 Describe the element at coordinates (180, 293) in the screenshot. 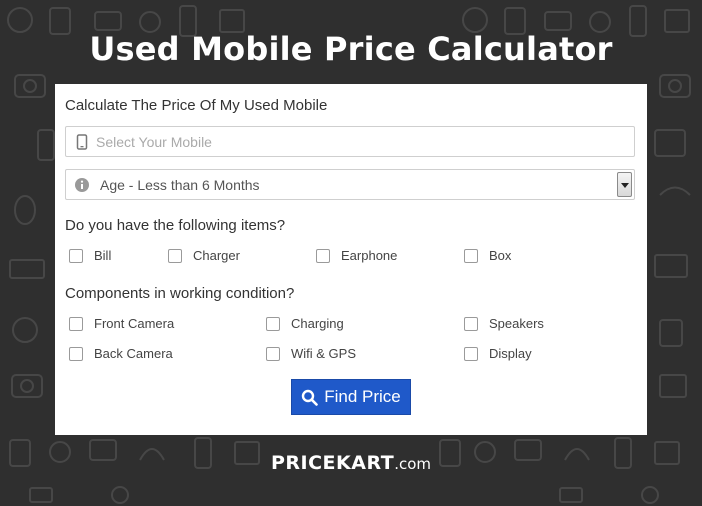

I see `components-section-title: Components in working condition?` at that location.